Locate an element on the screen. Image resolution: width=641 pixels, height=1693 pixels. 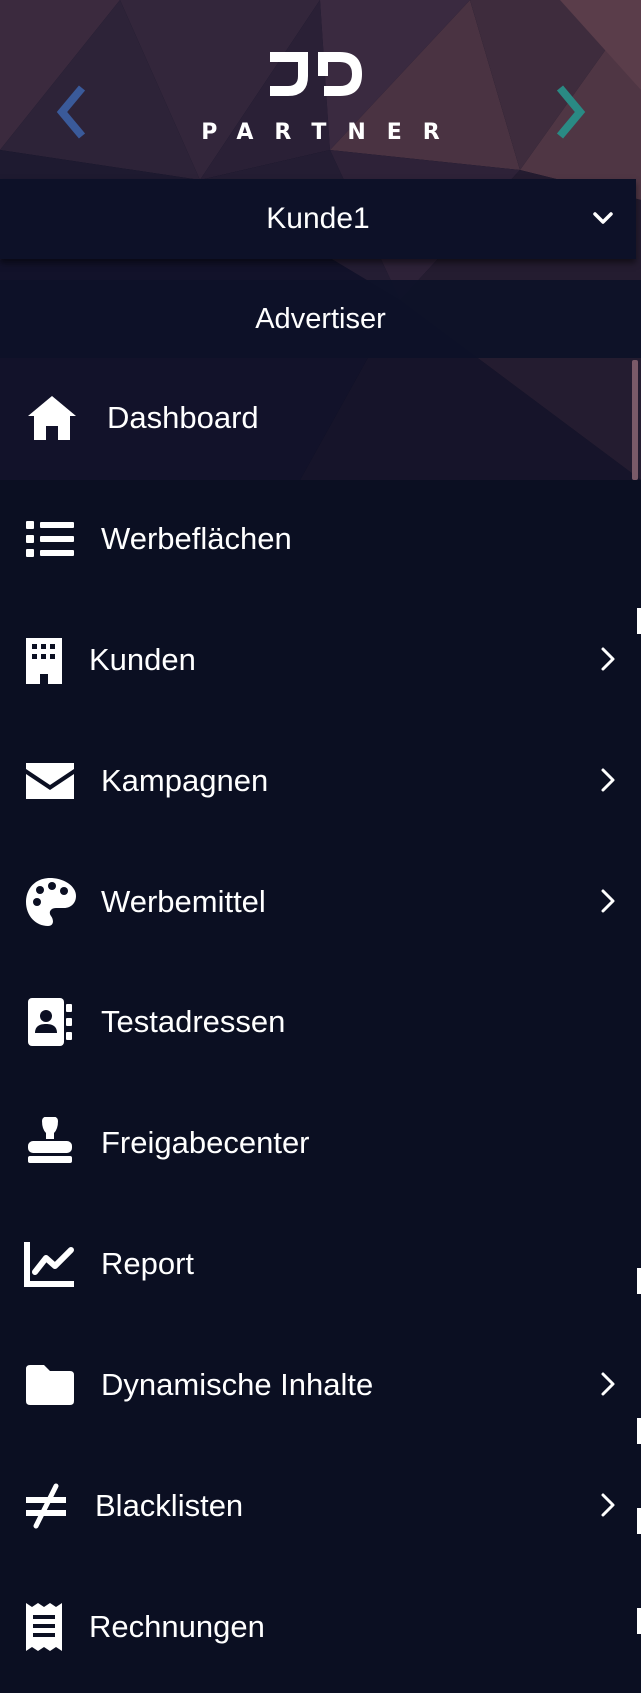
menu-item-label: Freigabecenter is located at coordinates (205, 1143).